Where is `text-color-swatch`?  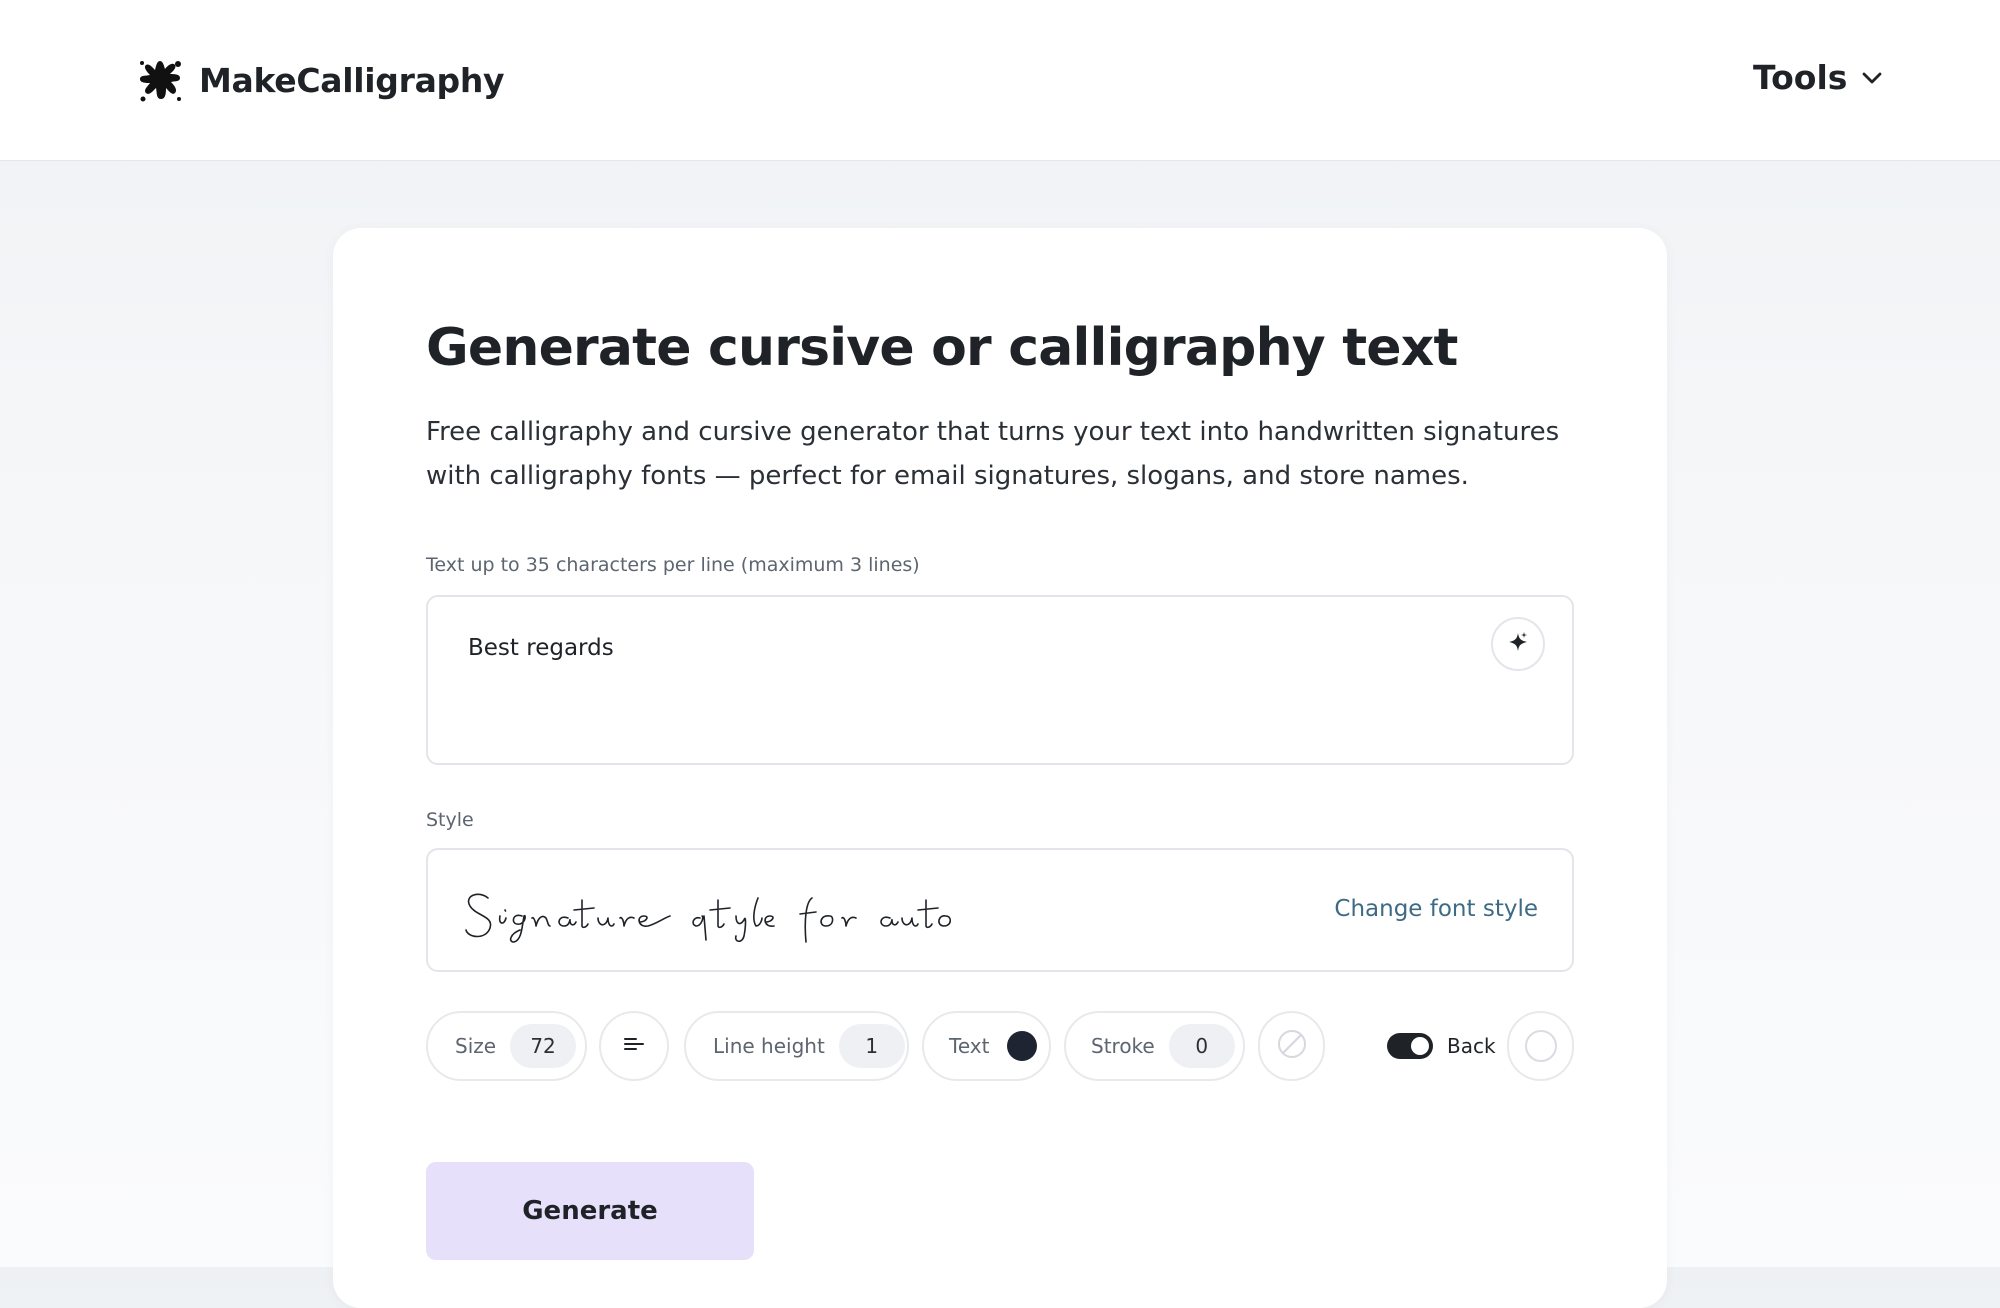
text-color-swatch is located at coordinates (1022, 1046).